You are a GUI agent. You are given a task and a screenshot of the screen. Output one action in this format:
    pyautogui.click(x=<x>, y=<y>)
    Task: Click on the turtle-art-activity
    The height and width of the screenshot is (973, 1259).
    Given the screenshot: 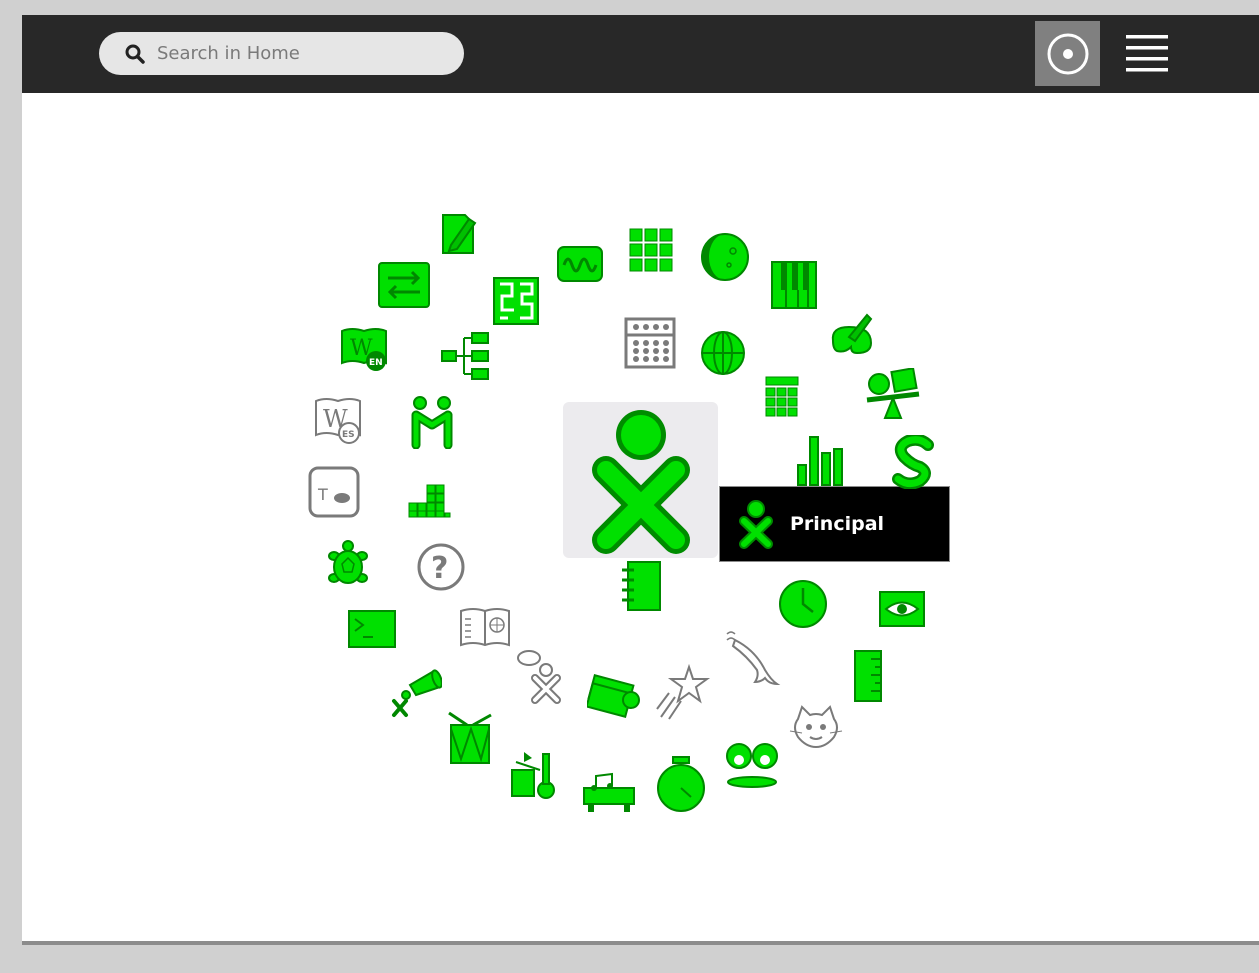 What is the action you would take?
    pyautogui.click(x=348, y=564)
    